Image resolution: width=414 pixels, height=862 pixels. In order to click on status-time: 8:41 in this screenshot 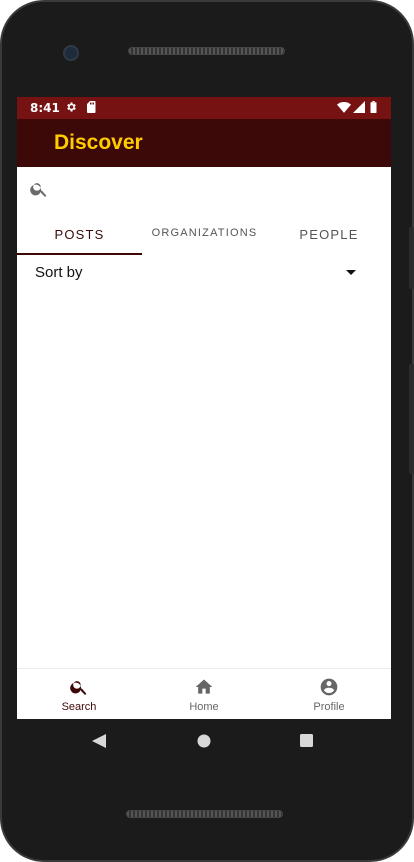, I will do `click(45, 108)`.